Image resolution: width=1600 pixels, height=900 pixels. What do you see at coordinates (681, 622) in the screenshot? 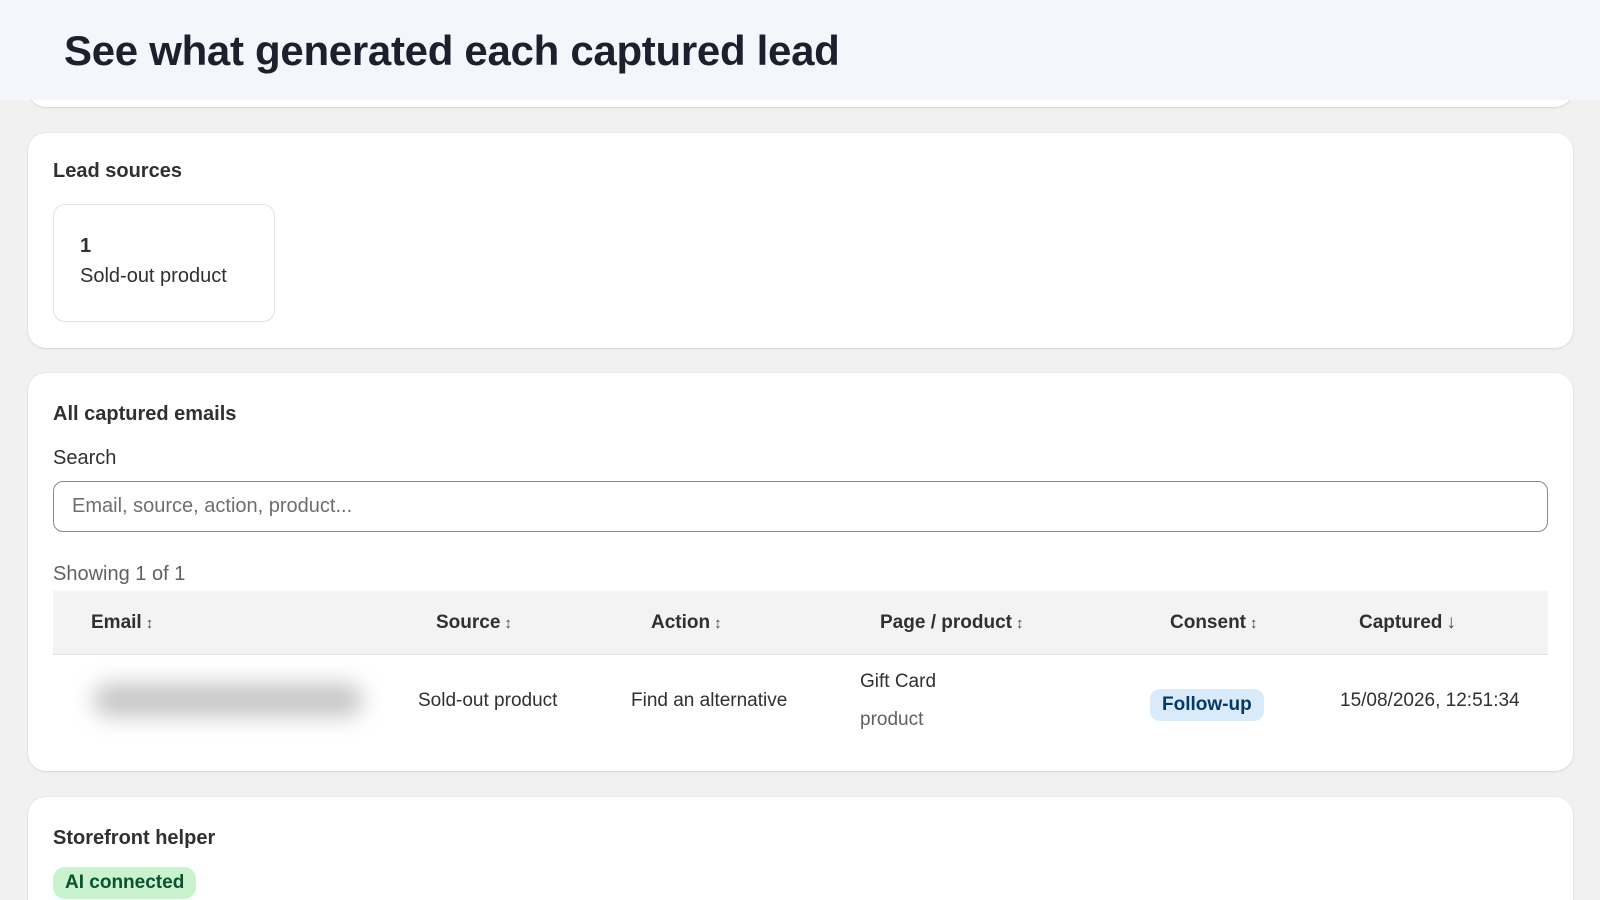
I see `column-label: Action` at bounding box center [681, 622].